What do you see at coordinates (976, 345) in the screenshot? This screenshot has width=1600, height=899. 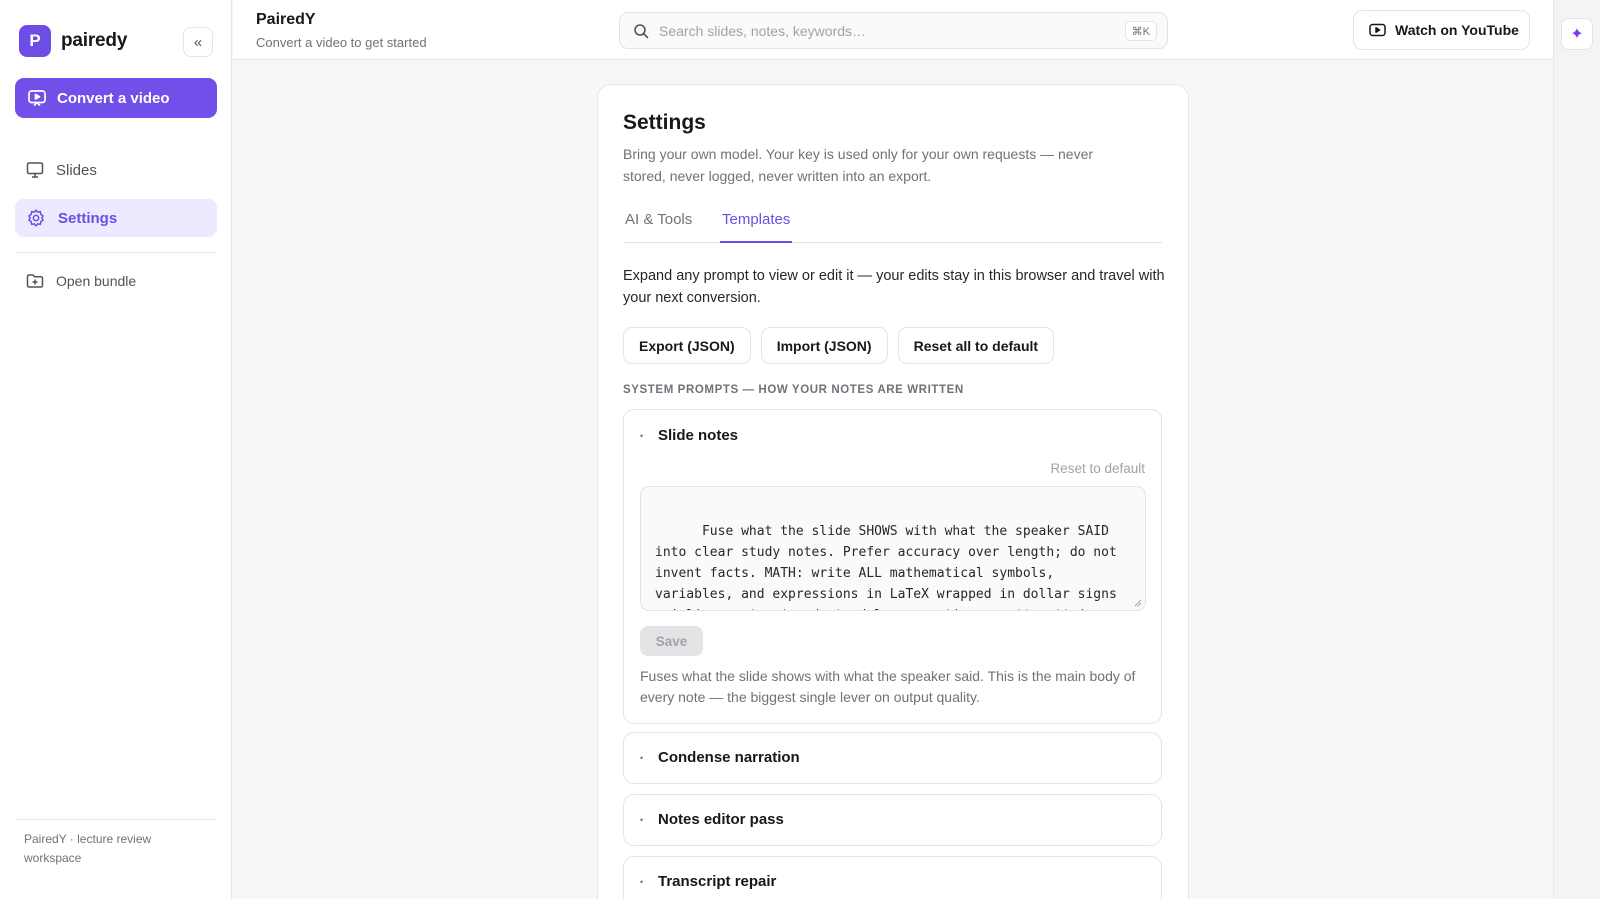 I see `reset-all-button: Reset all to default` at bounding box center [976, 345].